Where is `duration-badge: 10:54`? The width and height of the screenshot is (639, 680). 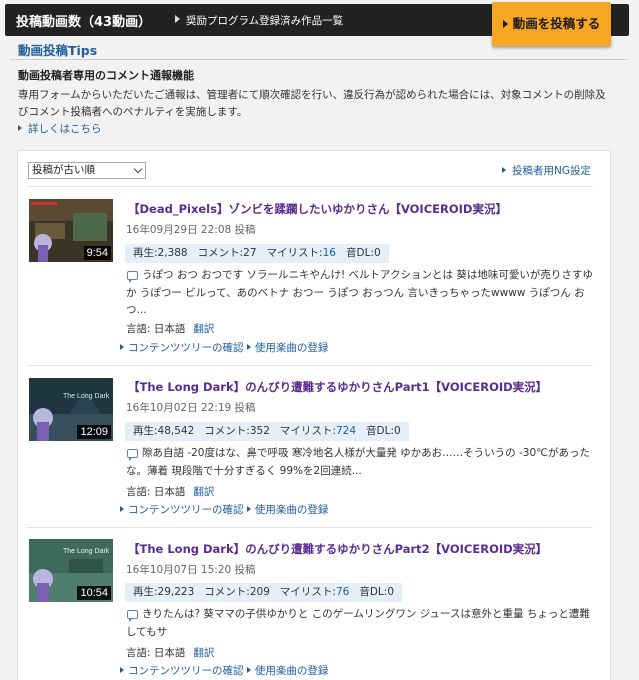
duration-badge: 10:54 is located at coordinates (94, 593).